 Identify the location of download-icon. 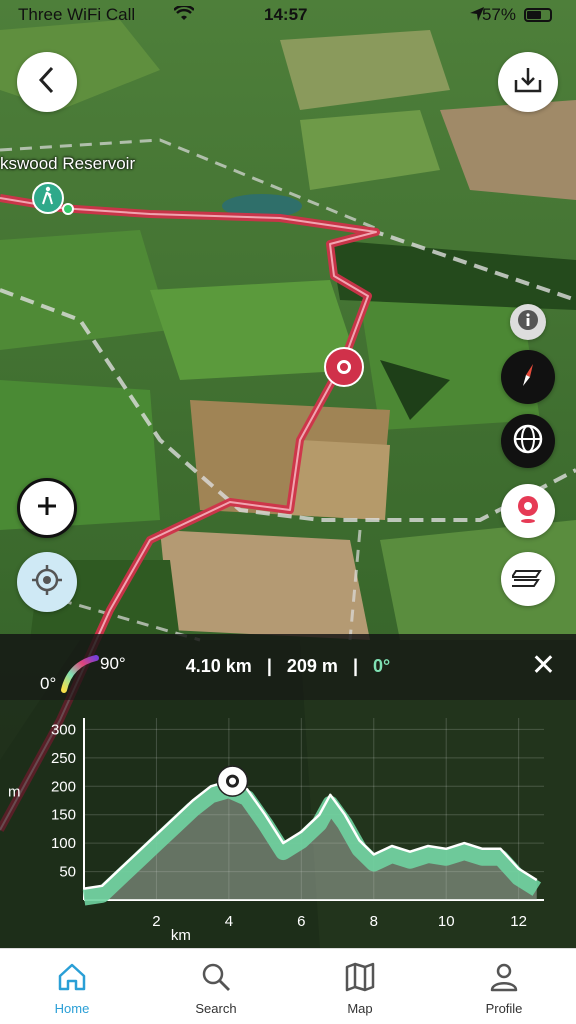
(528, 82).